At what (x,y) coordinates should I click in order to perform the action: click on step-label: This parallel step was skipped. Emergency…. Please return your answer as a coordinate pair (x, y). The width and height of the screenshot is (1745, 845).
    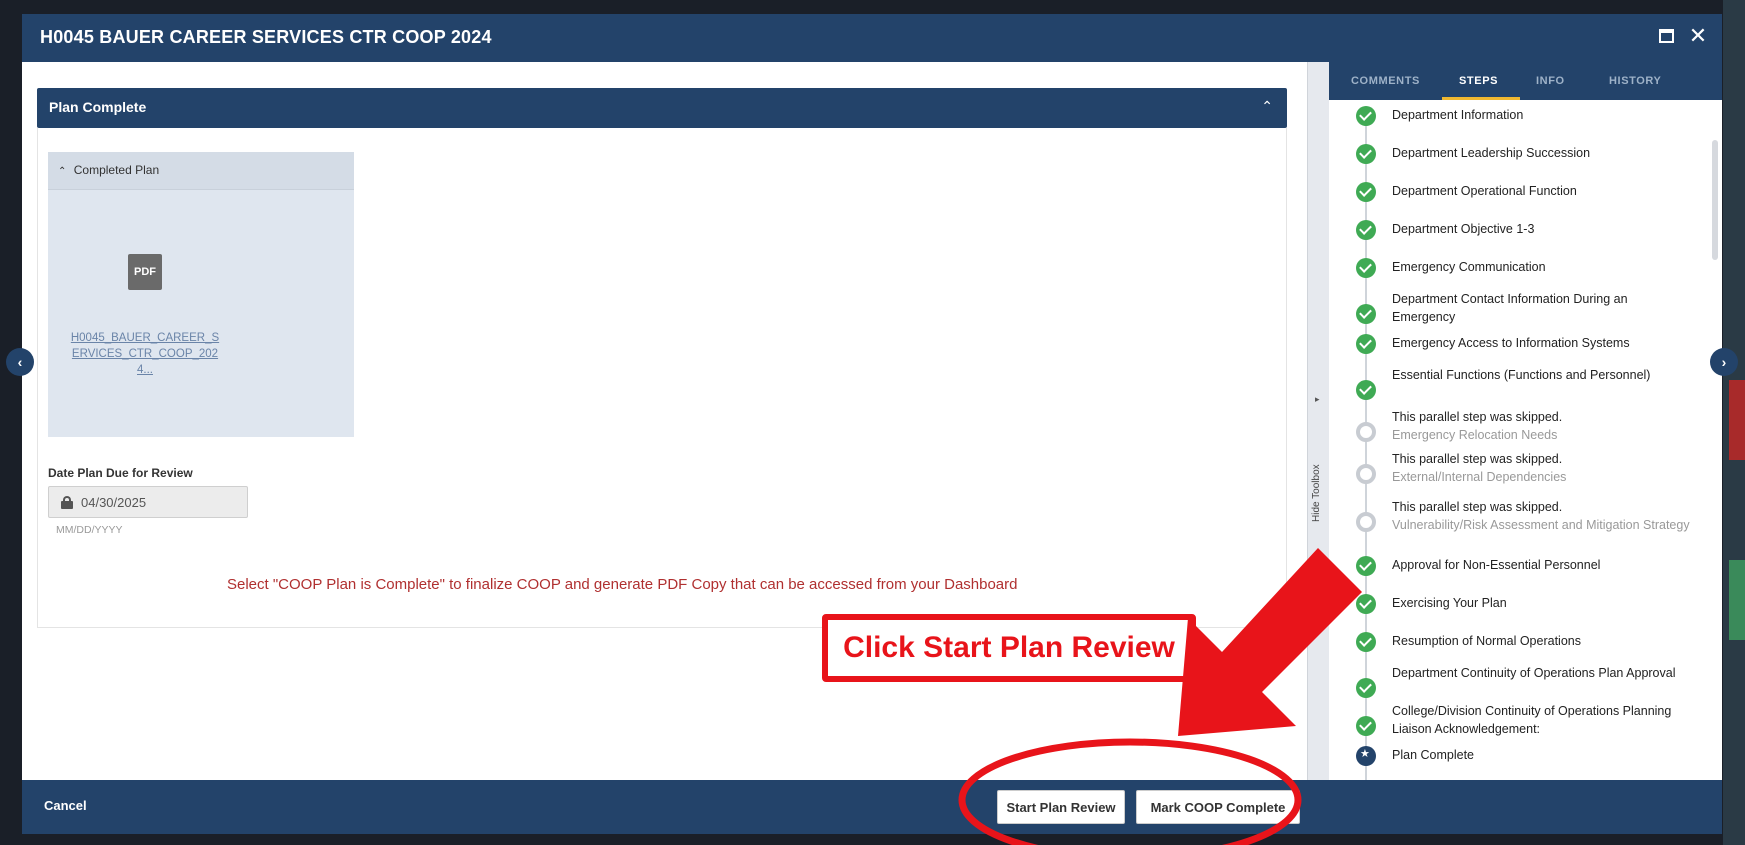
    Looking at the image, I should click on (1542, 426).